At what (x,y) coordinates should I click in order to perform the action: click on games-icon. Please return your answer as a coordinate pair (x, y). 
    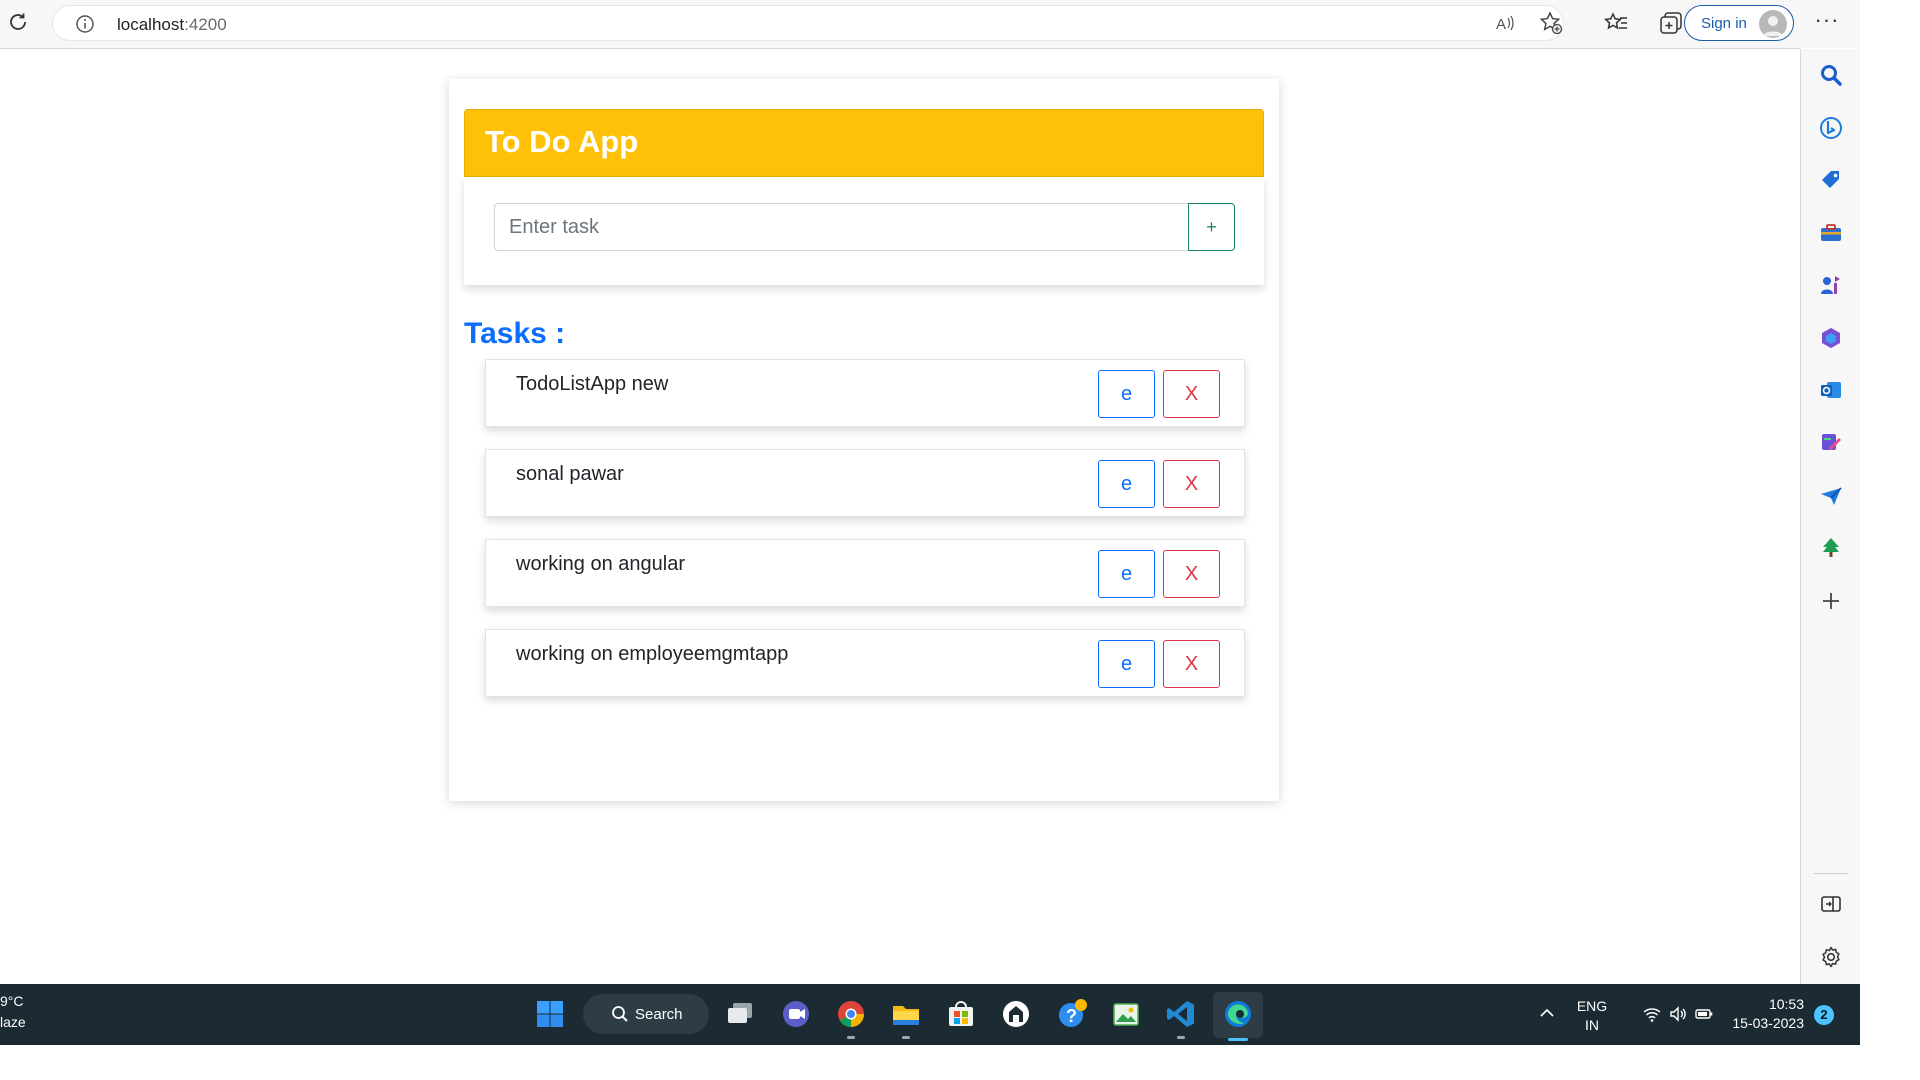
    Looking at the image, I should click on (1831, 285).